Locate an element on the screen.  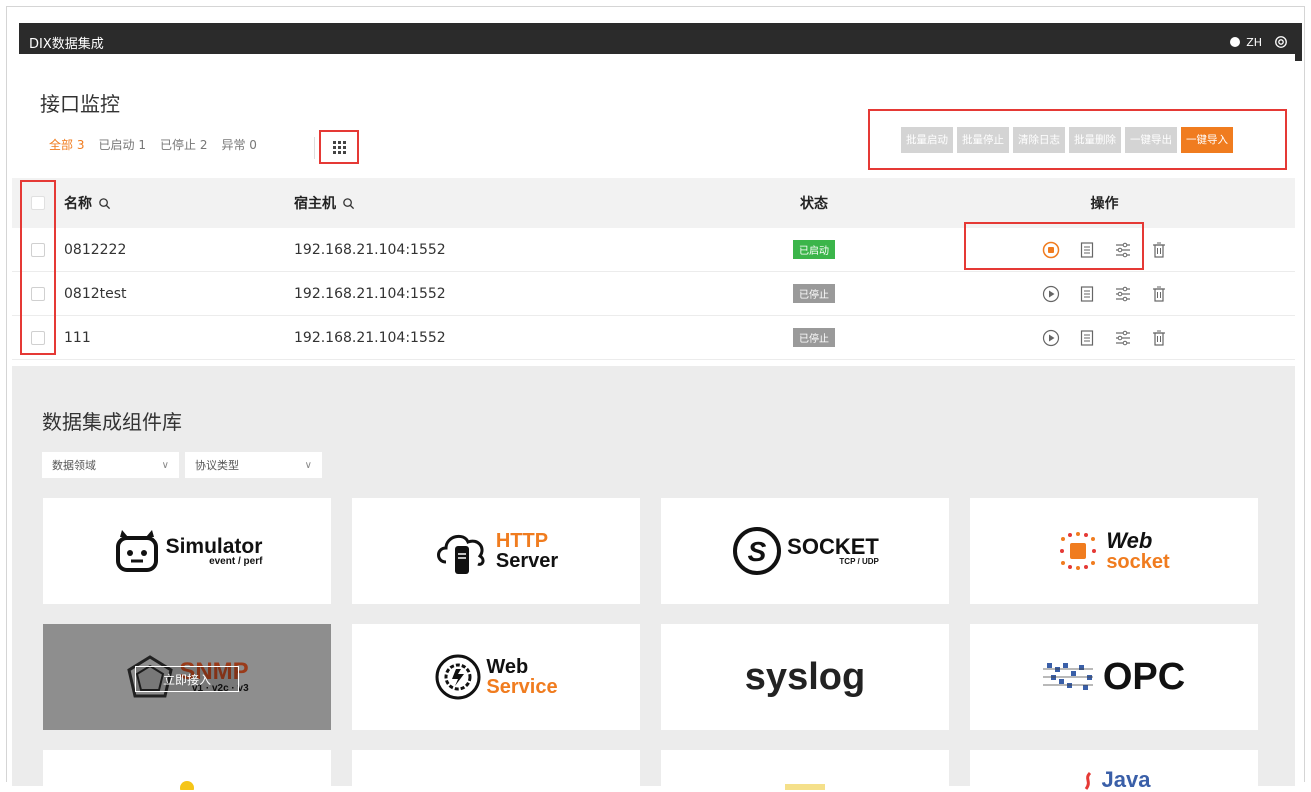
component-card: syslog is located at coordinates (805, 677).